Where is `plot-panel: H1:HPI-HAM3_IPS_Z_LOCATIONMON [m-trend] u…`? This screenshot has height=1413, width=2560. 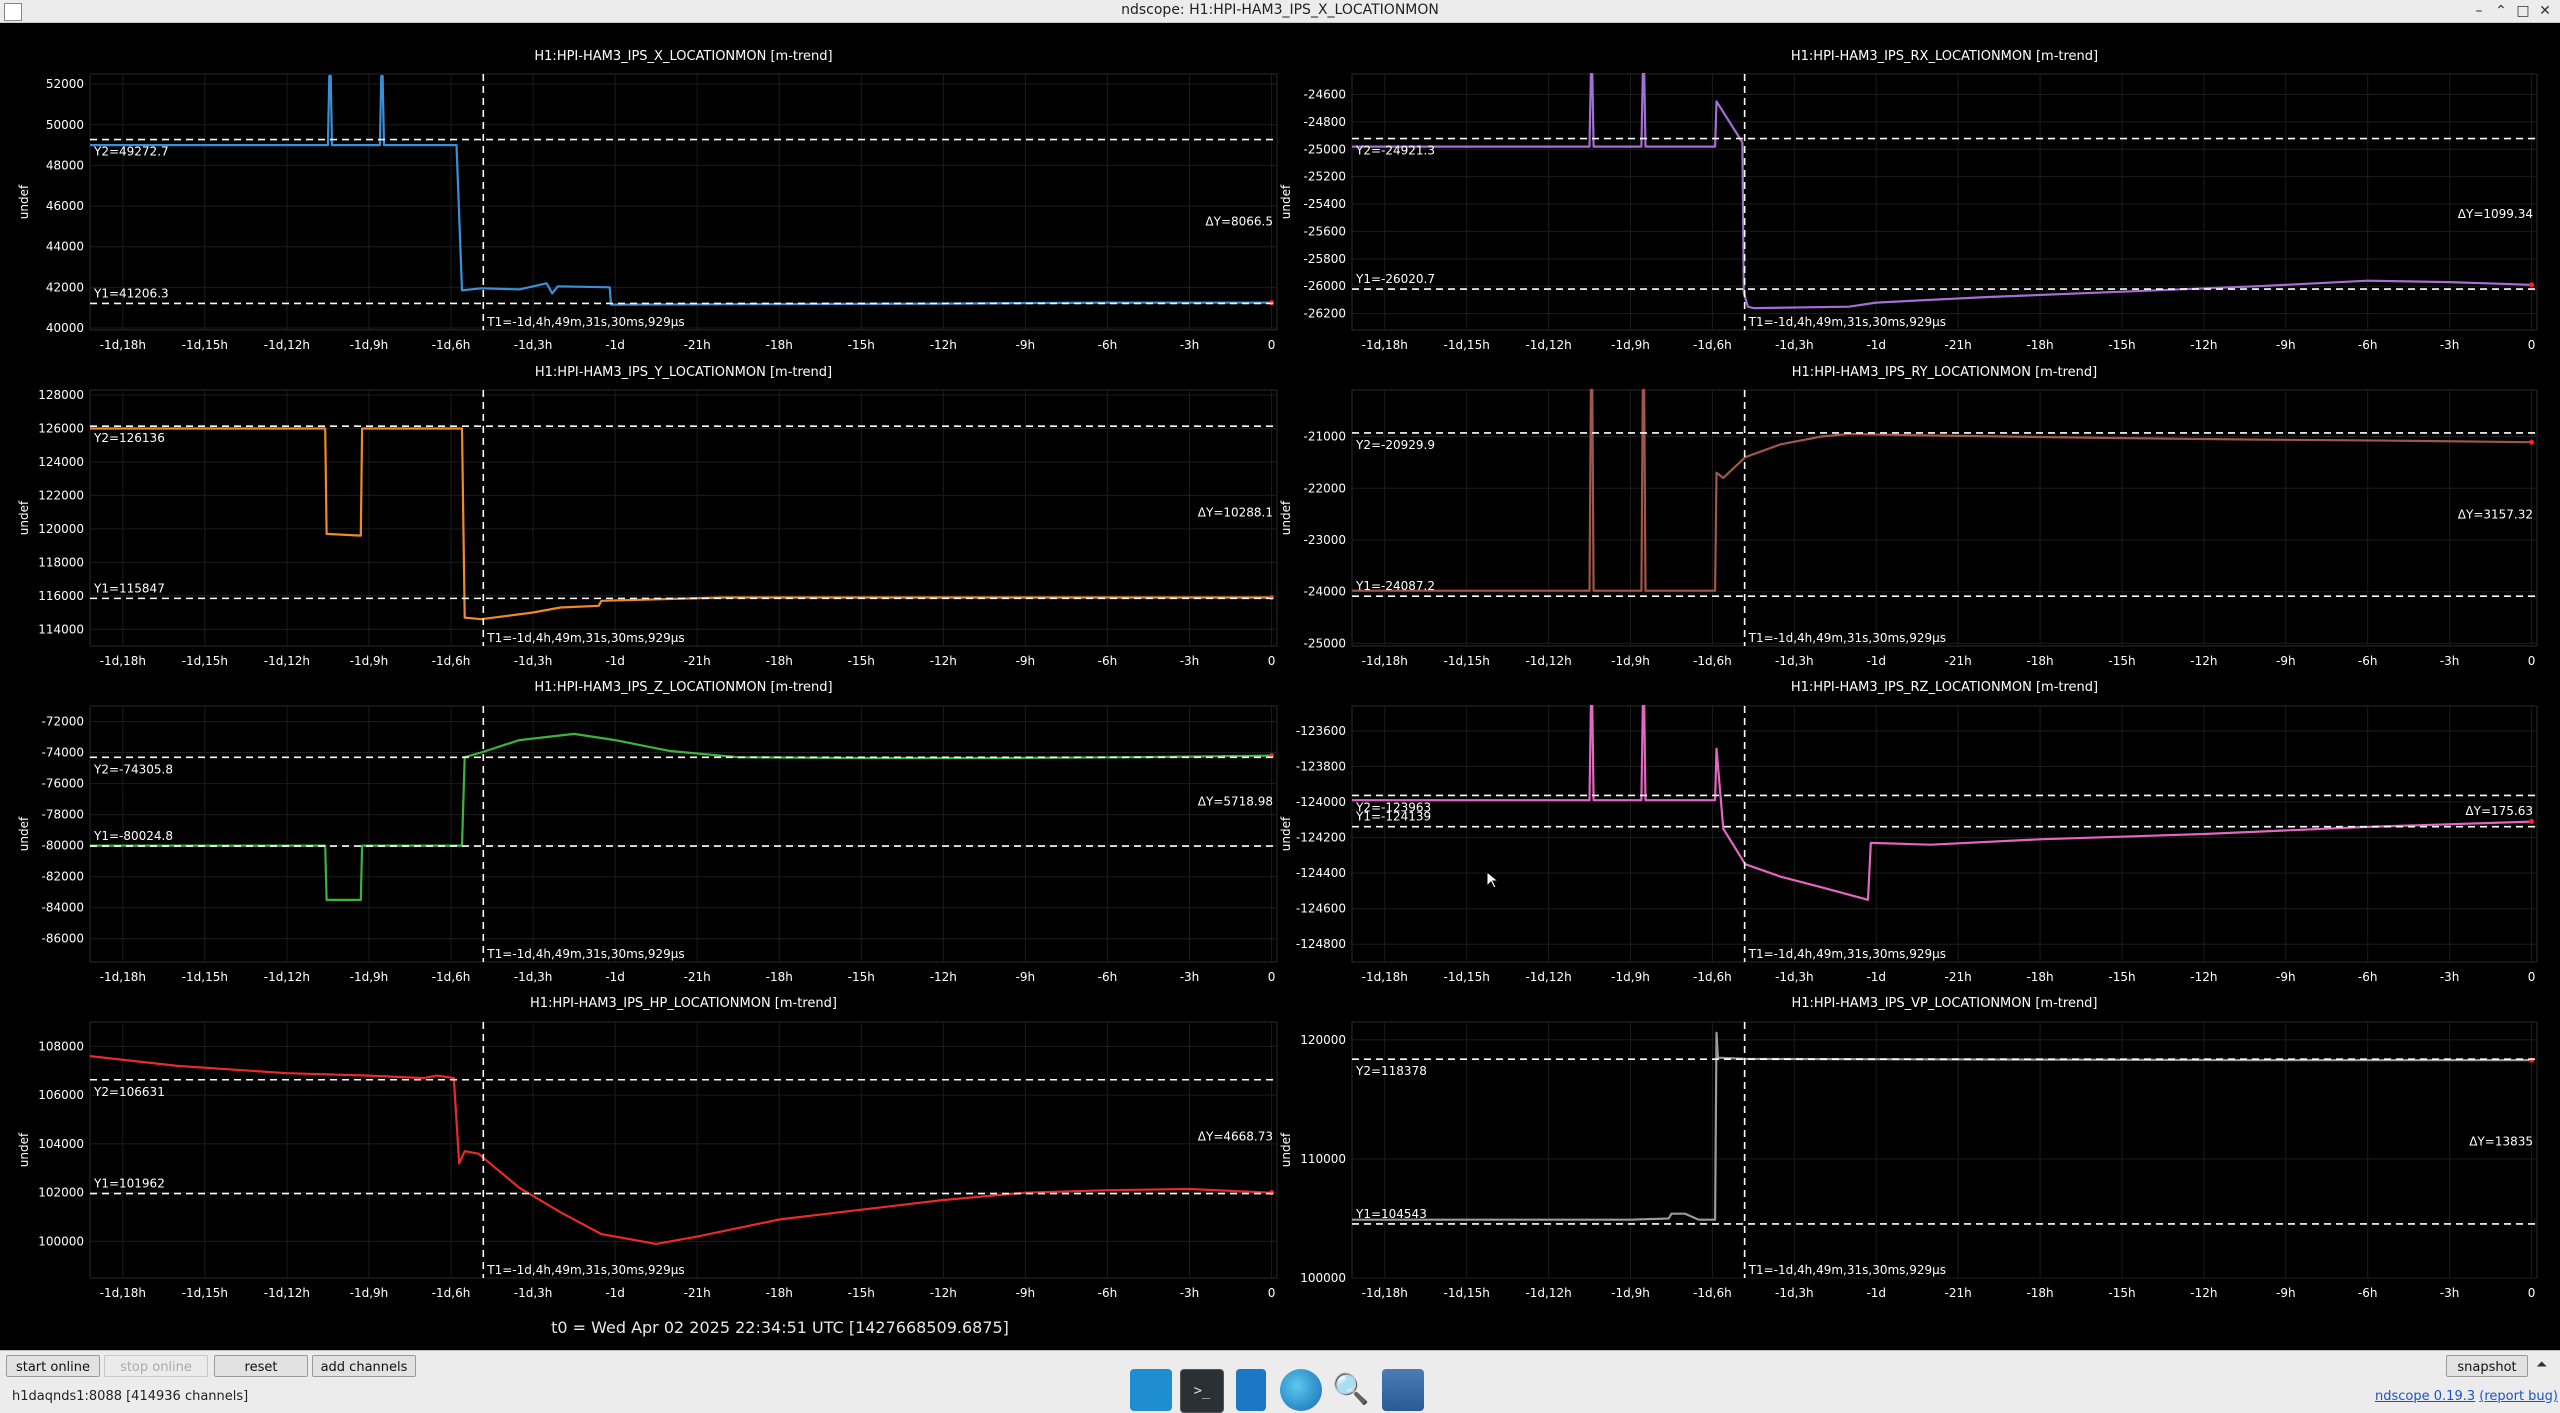 plot-panel: H1:HPI-HAM3_IPS_Z_LOCATIONMON [m-trend] u… is located at coordinates (647, 832).